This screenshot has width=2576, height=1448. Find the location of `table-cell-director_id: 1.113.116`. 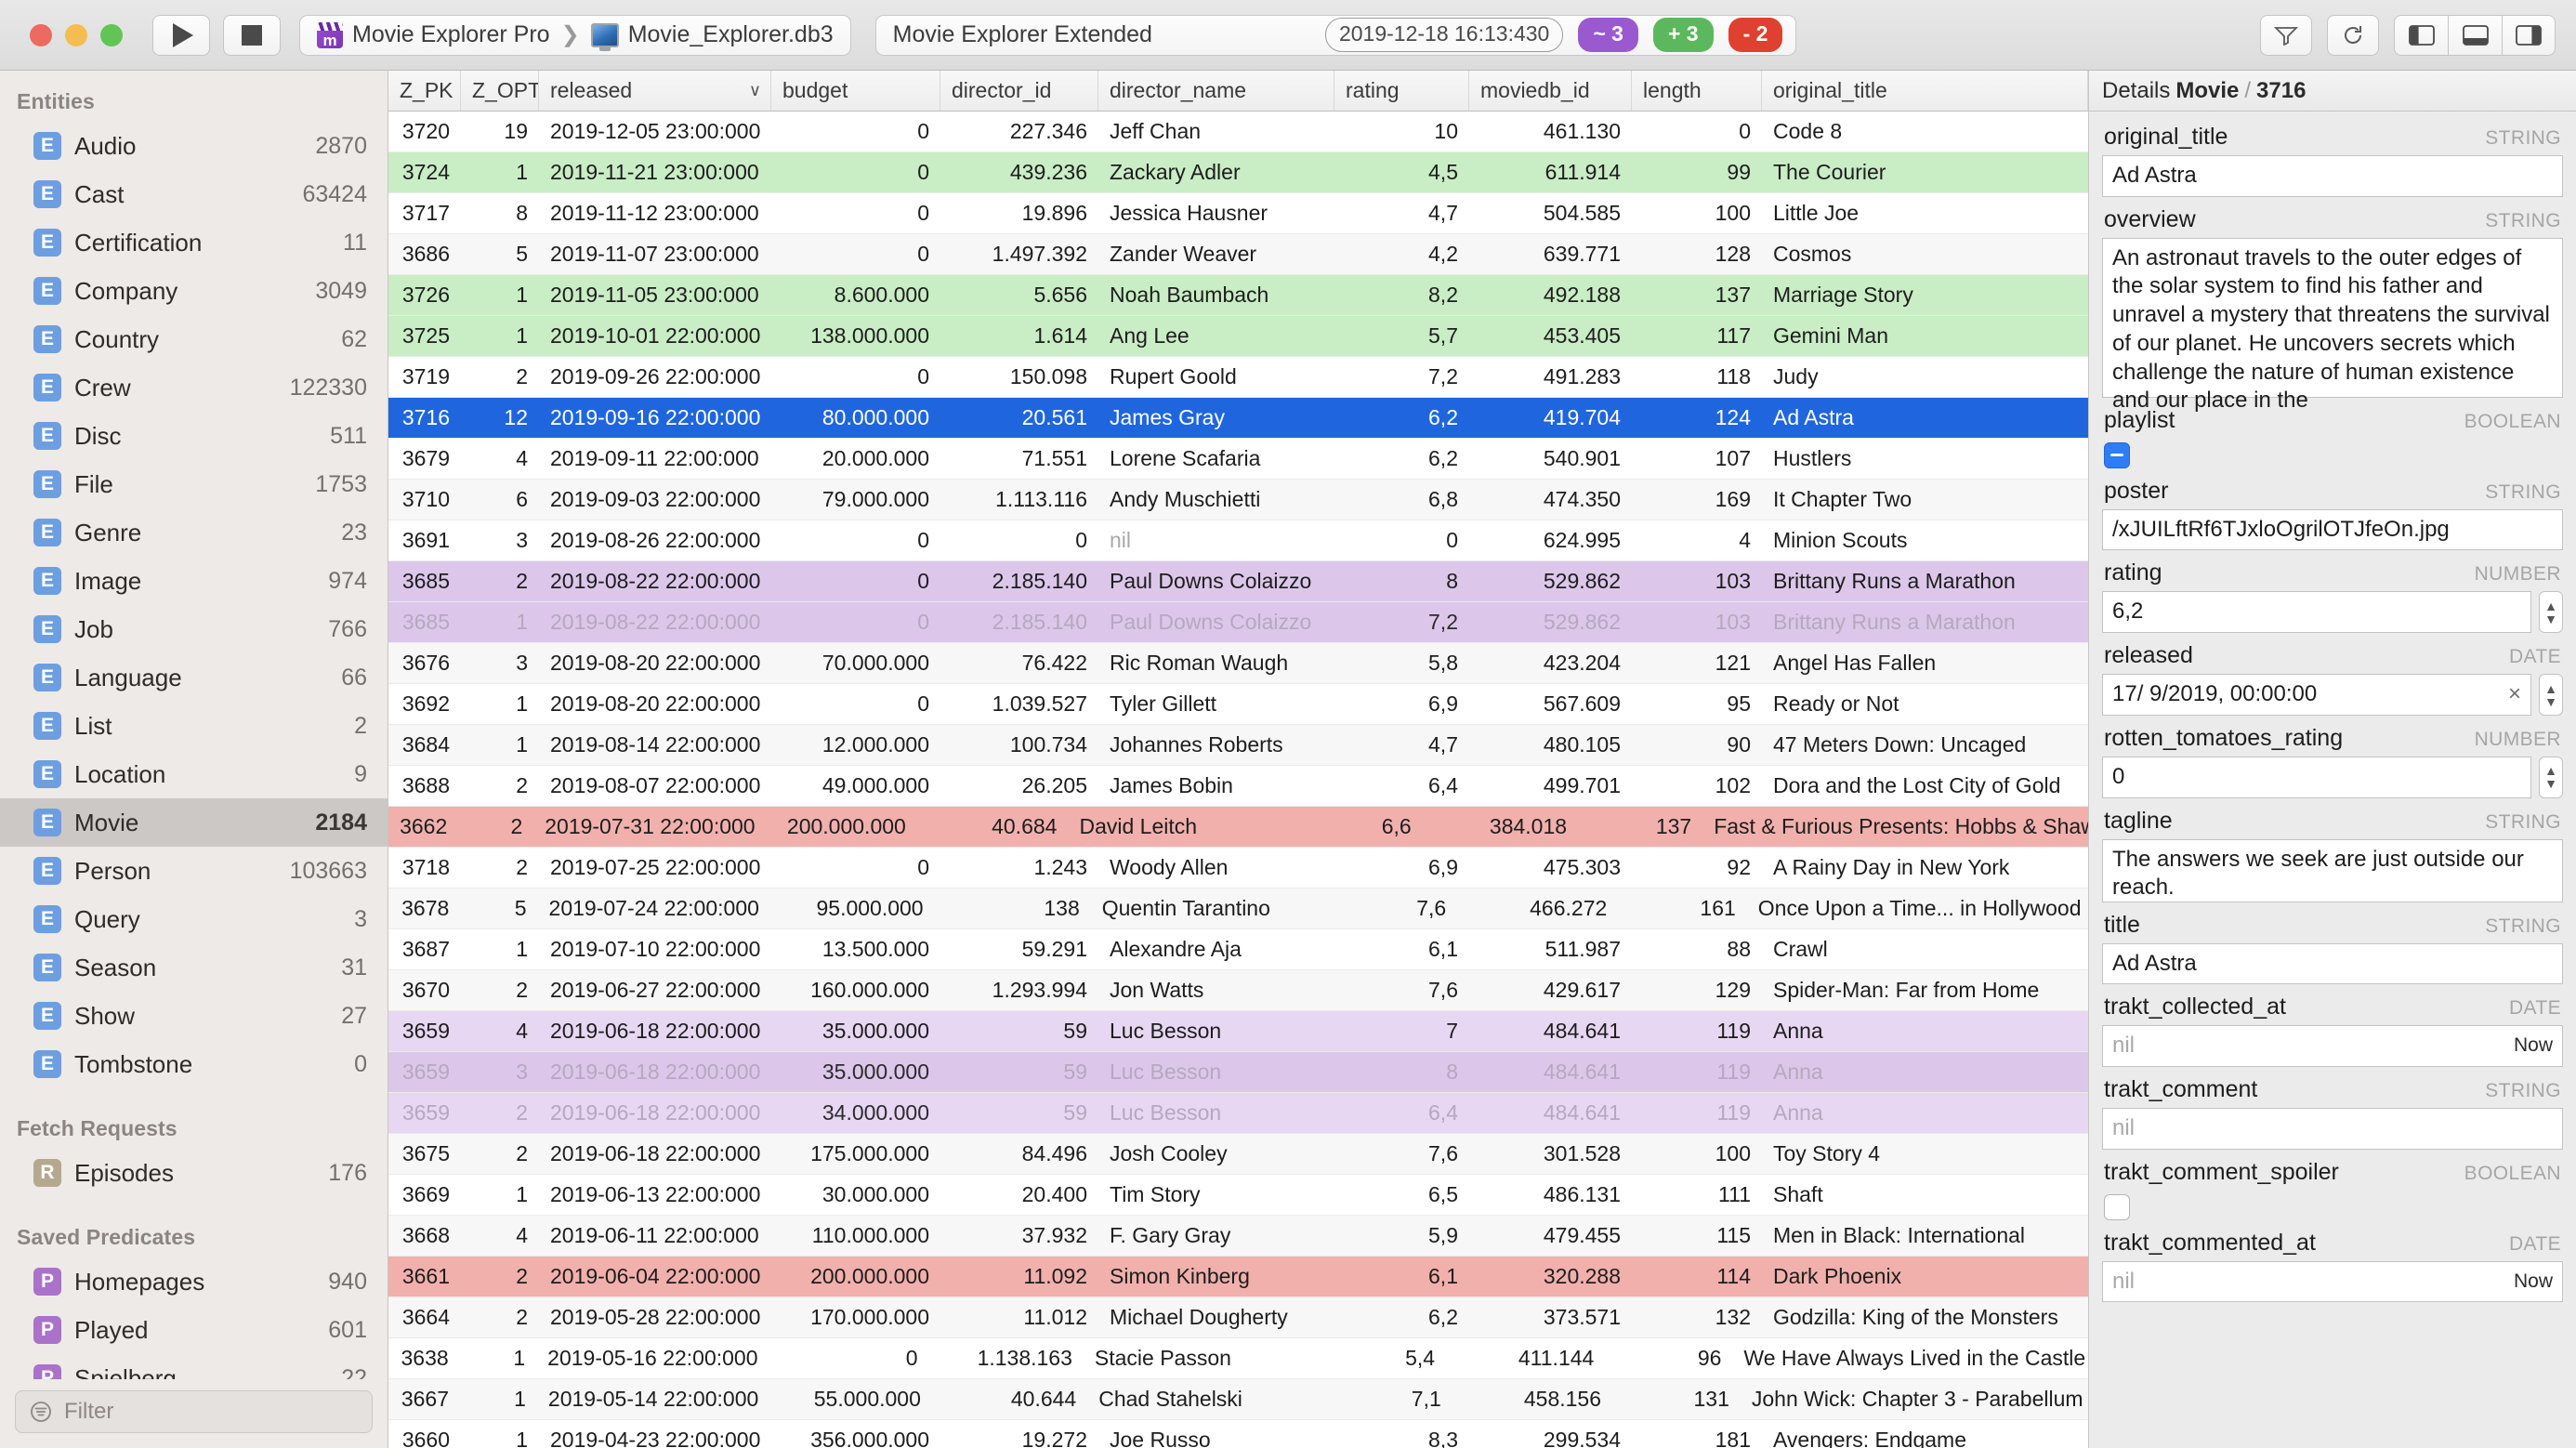

table-cell-director_id: 1.113.116 is located at coordinates (1019, 500).